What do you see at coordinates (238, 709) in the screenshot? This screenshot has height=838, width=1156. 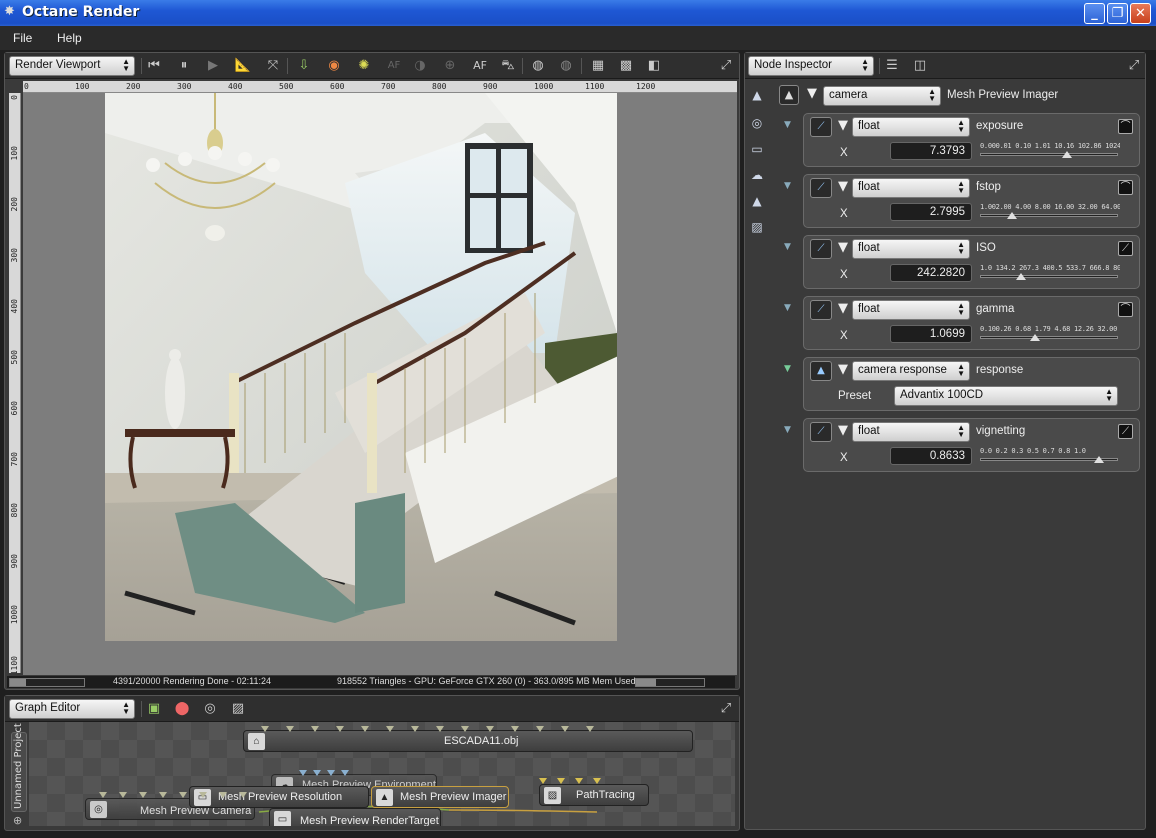 I see `add-kernel-icon: ▨` at bounding box center [238, 709].